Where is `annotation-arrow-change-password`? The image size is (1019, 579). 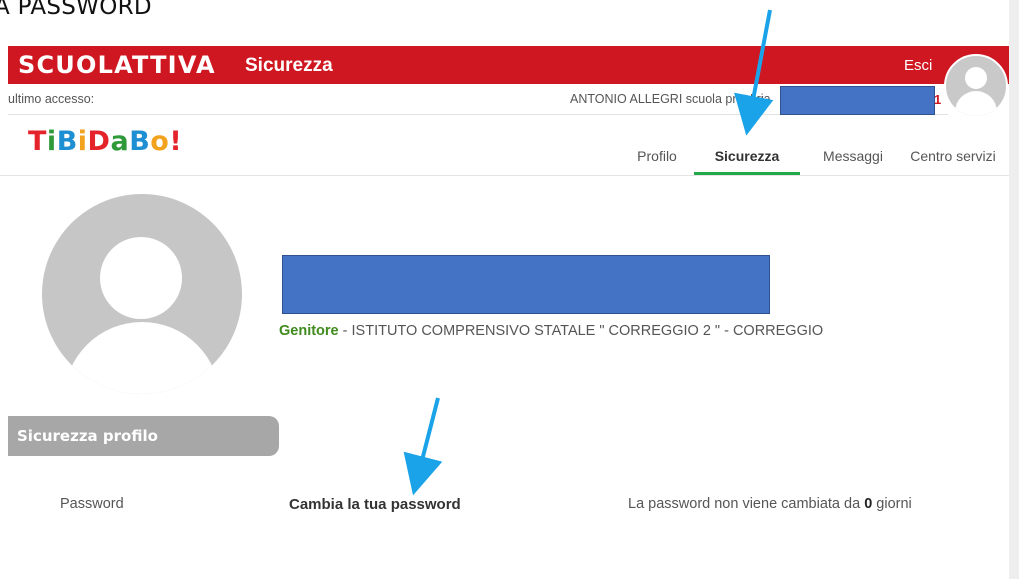
annotation-arrow-change-password is located at coordinates (423, 446).